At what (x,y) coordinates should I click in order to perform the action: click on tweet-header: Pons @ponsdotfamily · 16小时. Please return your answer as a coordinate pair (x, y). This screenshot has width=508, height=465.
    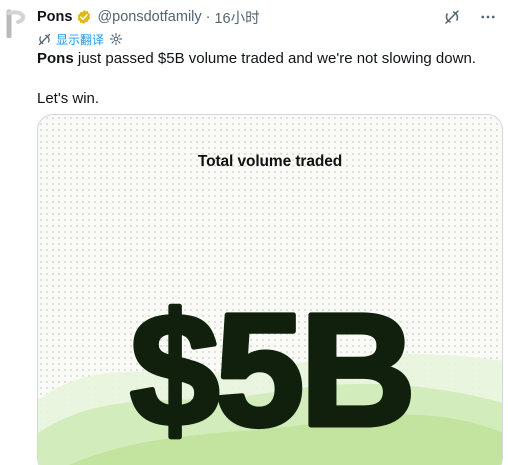
    Looking at the image, I should click on (148, 17).